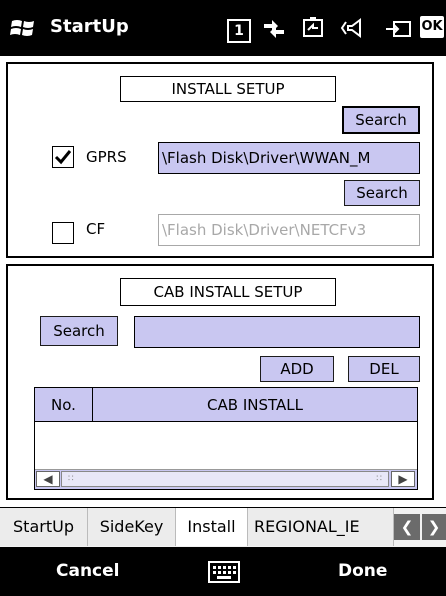 The width and height of the screenshot is (446, 596). Describe the element at coordinates (350, 28) in the screenshot. I see `volume-icon` at that location.